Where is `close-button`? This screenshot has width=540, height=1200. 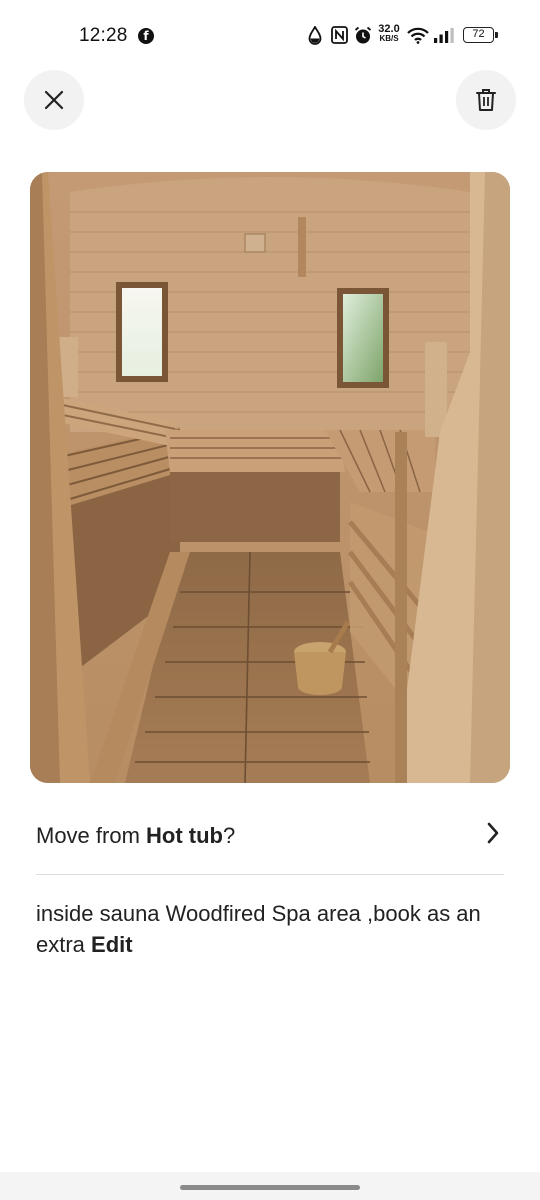 close-button is located at coordinates (54, 100).